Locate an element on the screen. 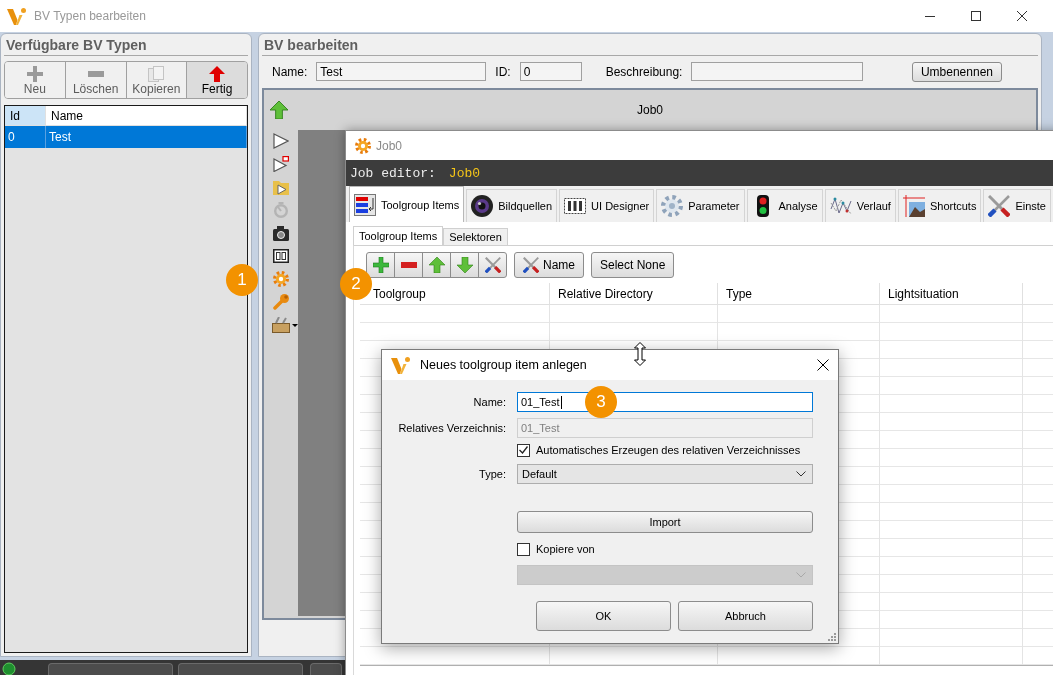 The height and width of the screenshot is (675, 1053). editor-label: Job editor: is located at coordinates (393, 173).